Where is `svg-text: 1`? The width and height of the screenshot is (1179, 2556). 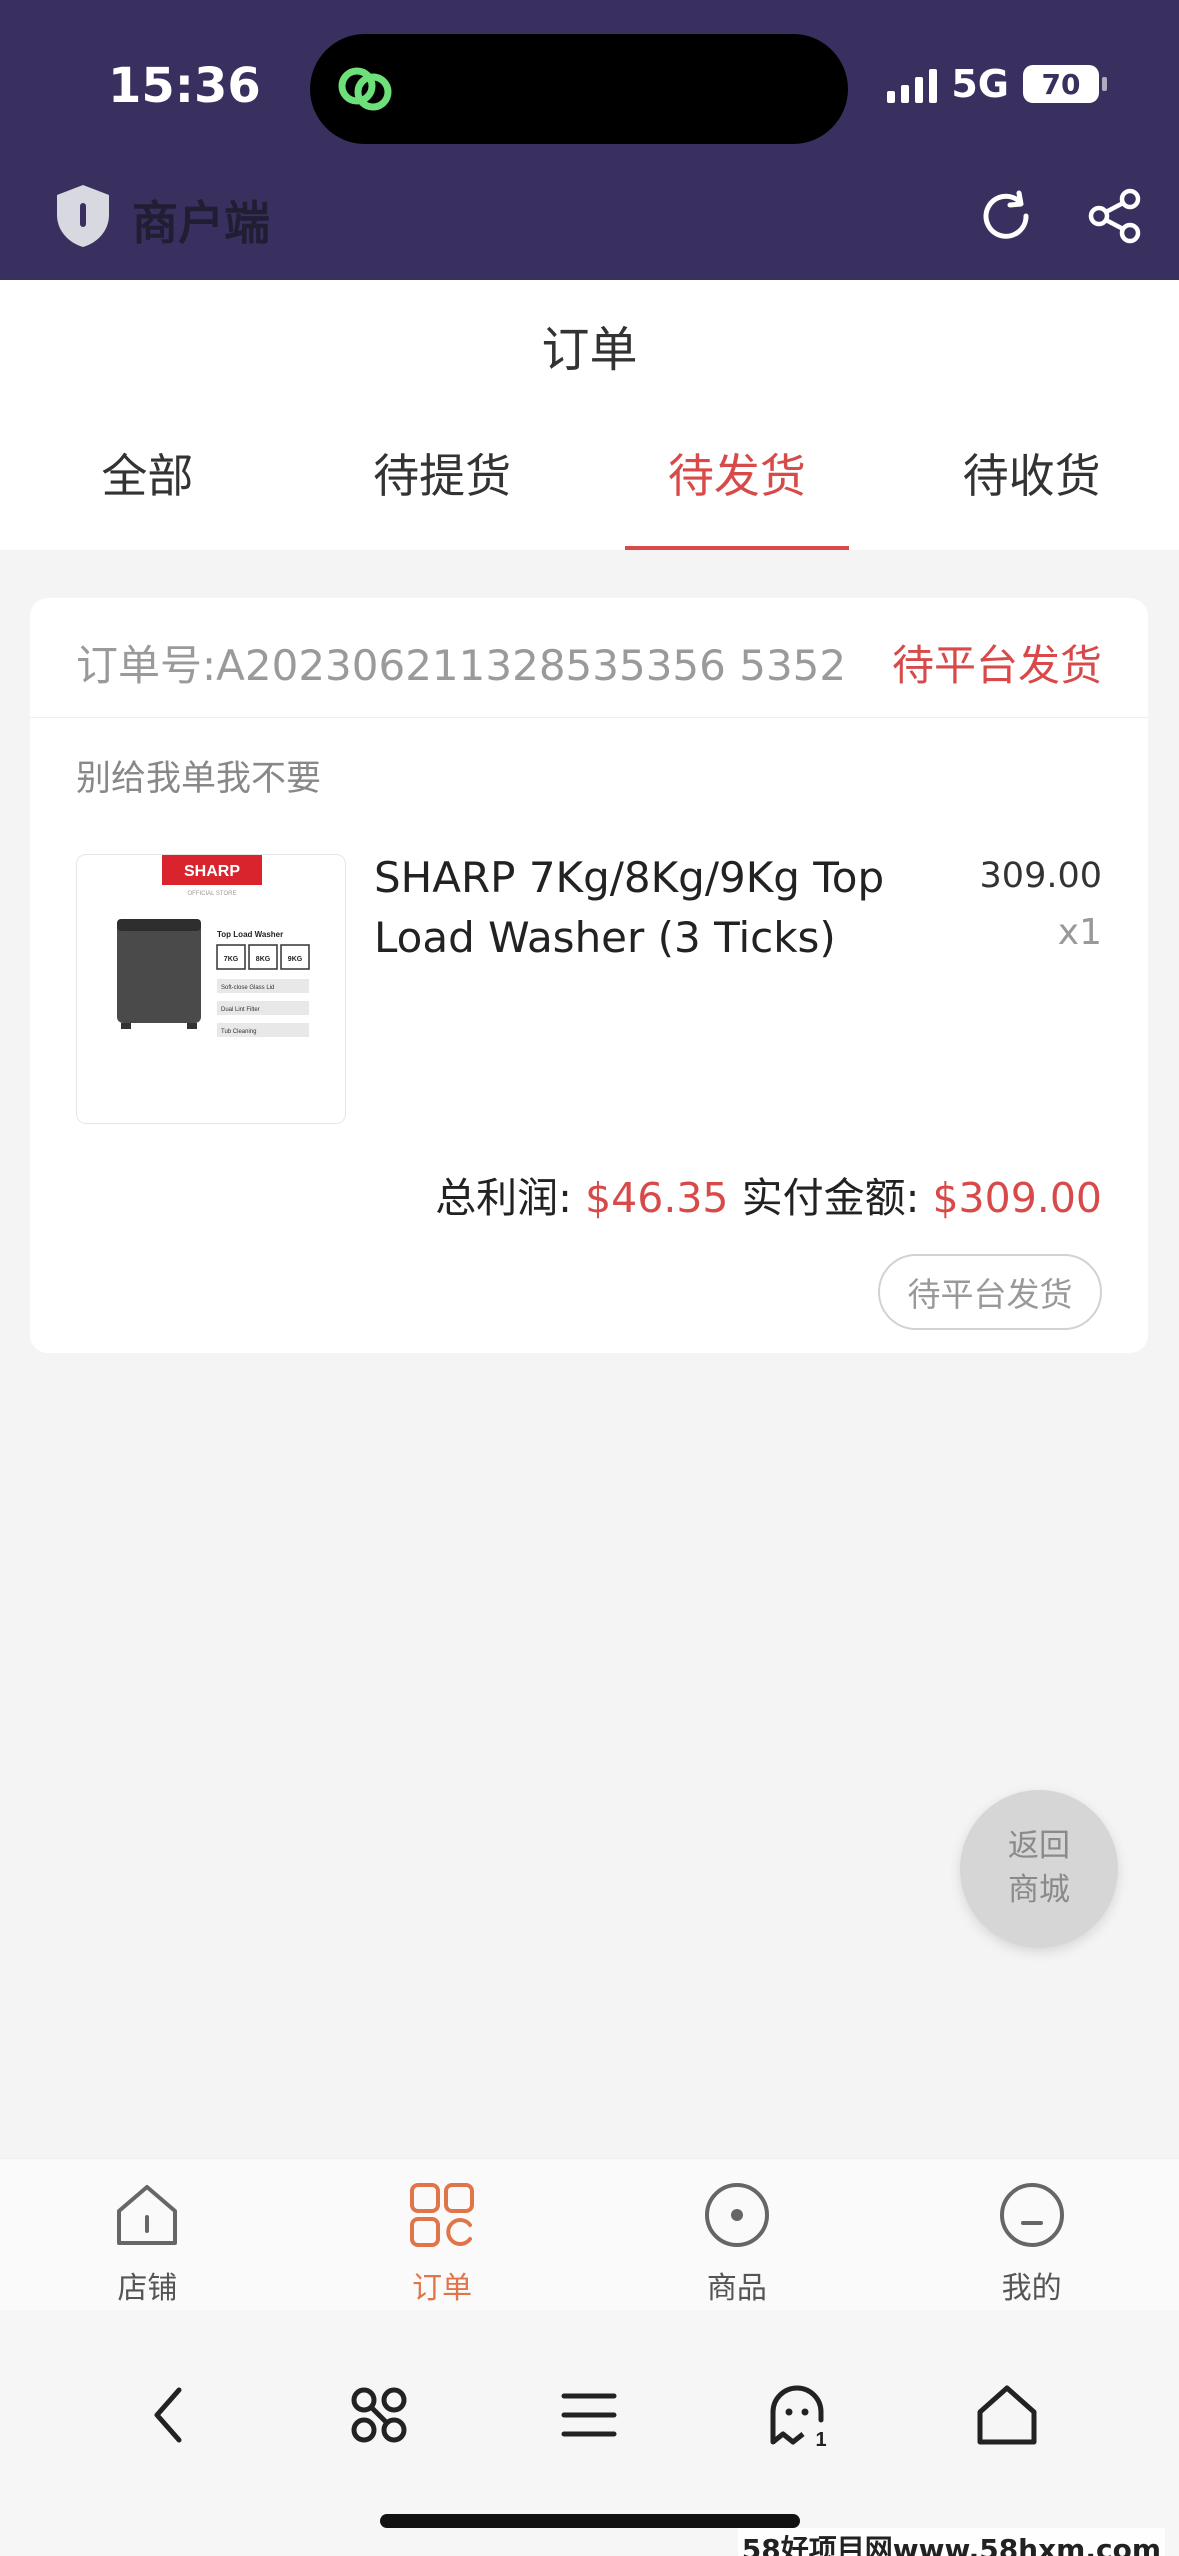 svg-text: 1 is located at coordinates (820, 2439).